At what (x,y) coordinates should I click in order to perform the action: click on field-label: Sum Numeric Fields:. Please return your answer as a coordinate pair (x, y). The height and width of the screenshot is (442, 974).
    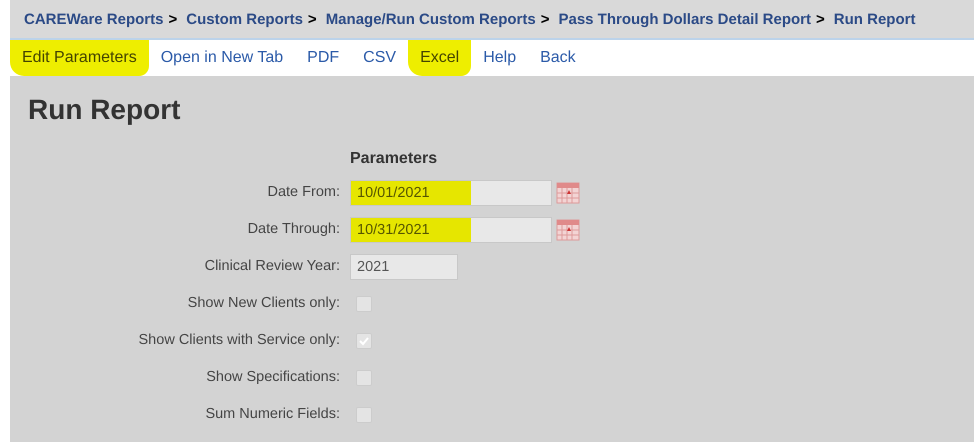
    Looking at the image, I should click on (272, 414).